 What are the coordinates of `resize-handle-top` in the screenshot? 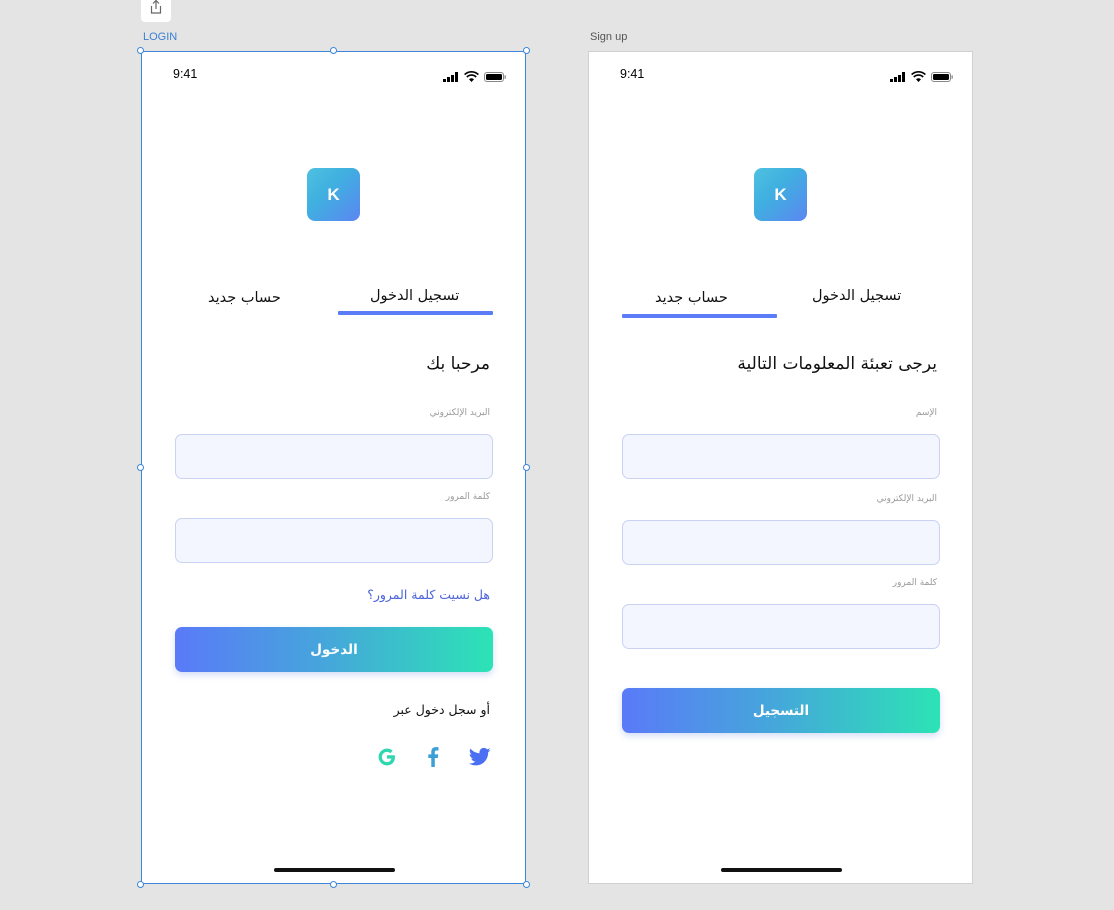 It's located at (333, 50).